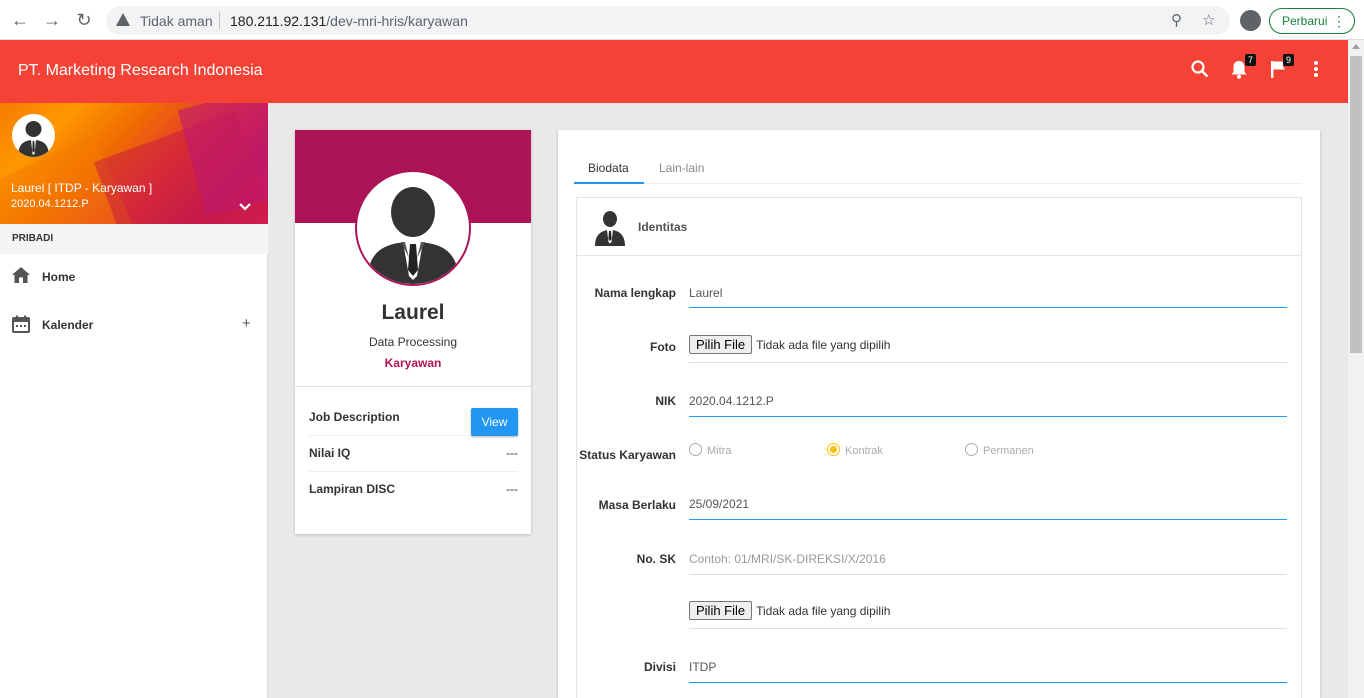  I want to click on active-tab-indicator, so click(609, 183).